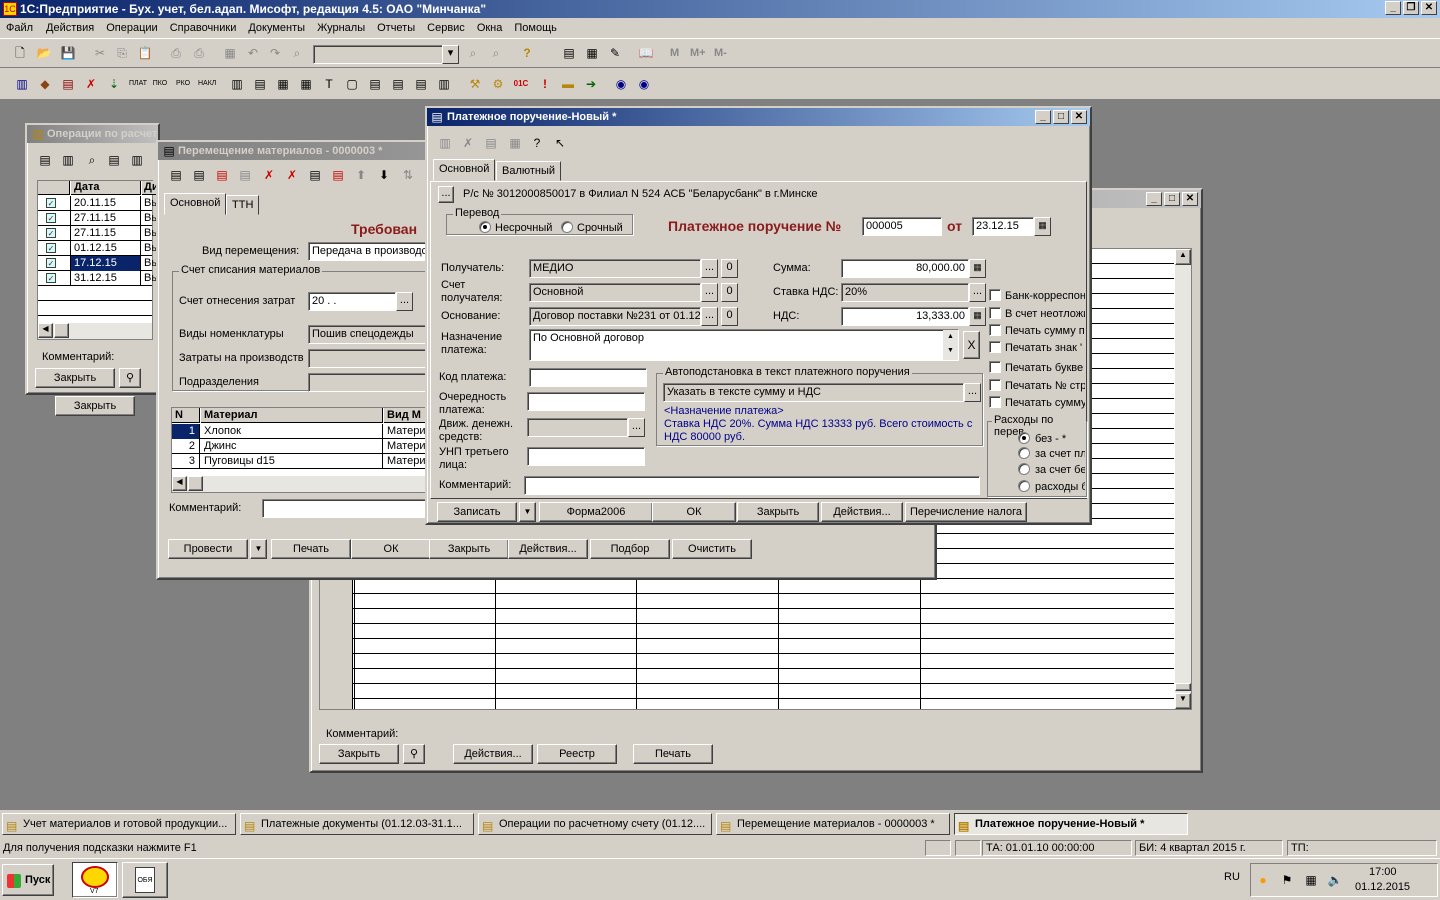  Describe the element at coordinates (396, 28) in the screenshot. I see `menu-reports: Отчеты` at that location.